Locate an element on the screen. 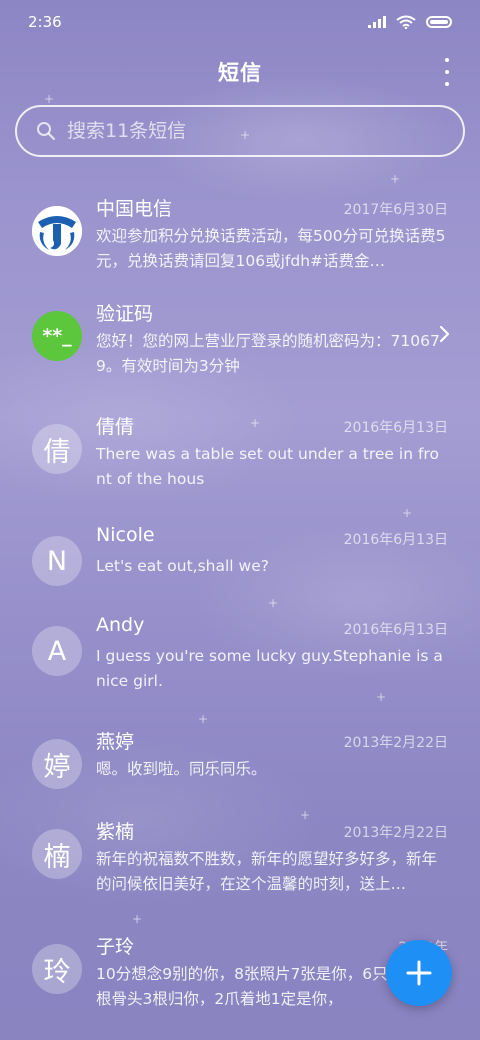 This screenshot has height=1040, width=480. search-input is located at coordinates (264, 131).